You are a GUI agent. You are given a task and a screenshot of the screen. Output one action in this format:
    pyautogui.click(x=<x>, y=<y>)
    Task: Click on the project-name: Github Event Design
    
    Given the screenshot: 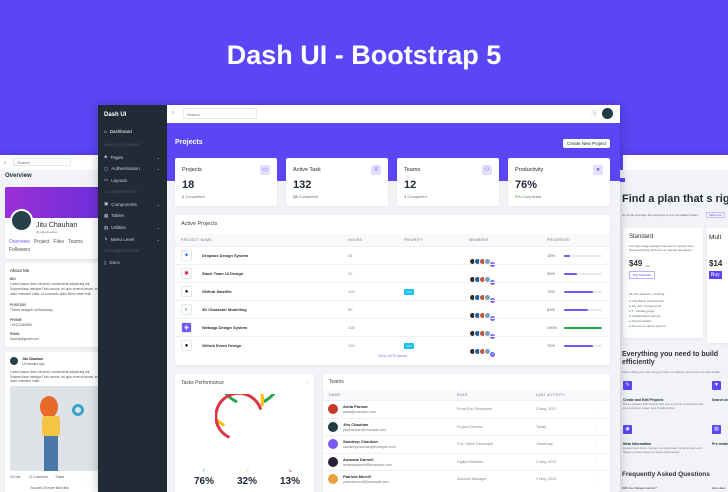 What is the action you would take?
    pyautogui.click(x=221, y=345)
    